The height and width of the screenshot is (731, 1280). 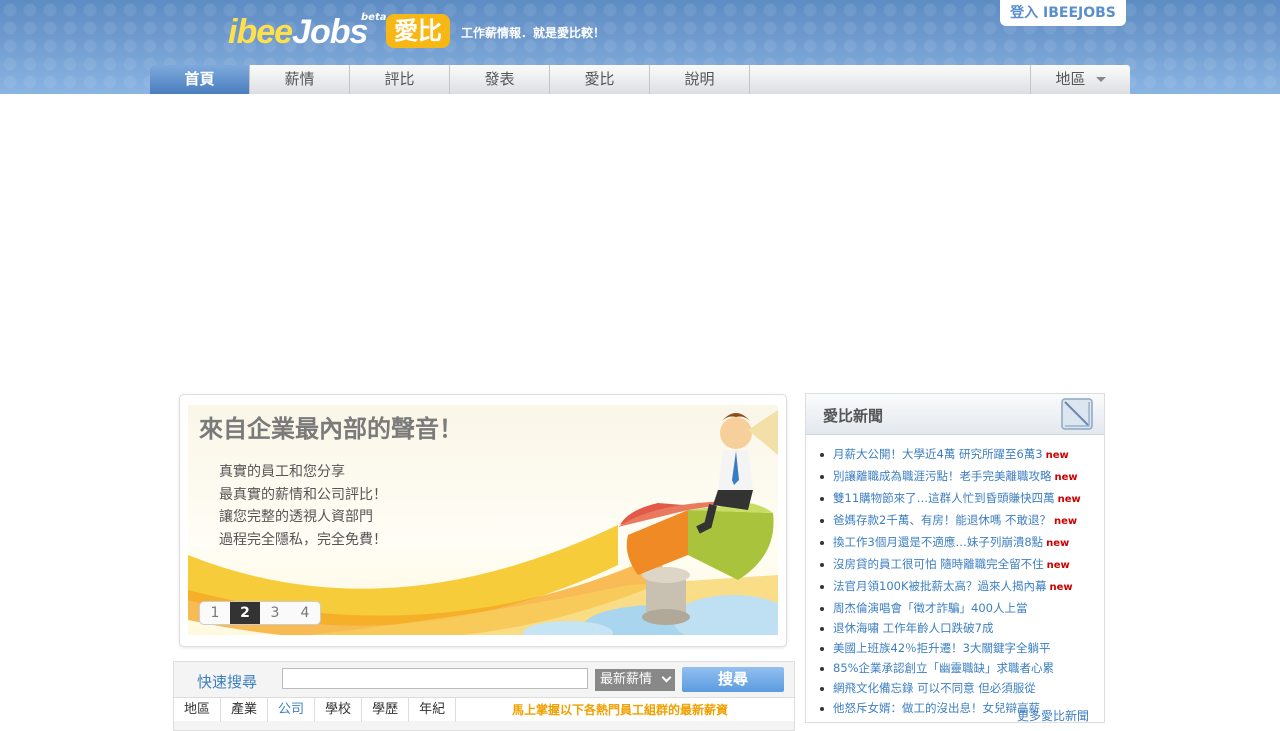 I want to click on site-tagline: 工作薪情報．就是愛比較！, so click(x=533, y=33).